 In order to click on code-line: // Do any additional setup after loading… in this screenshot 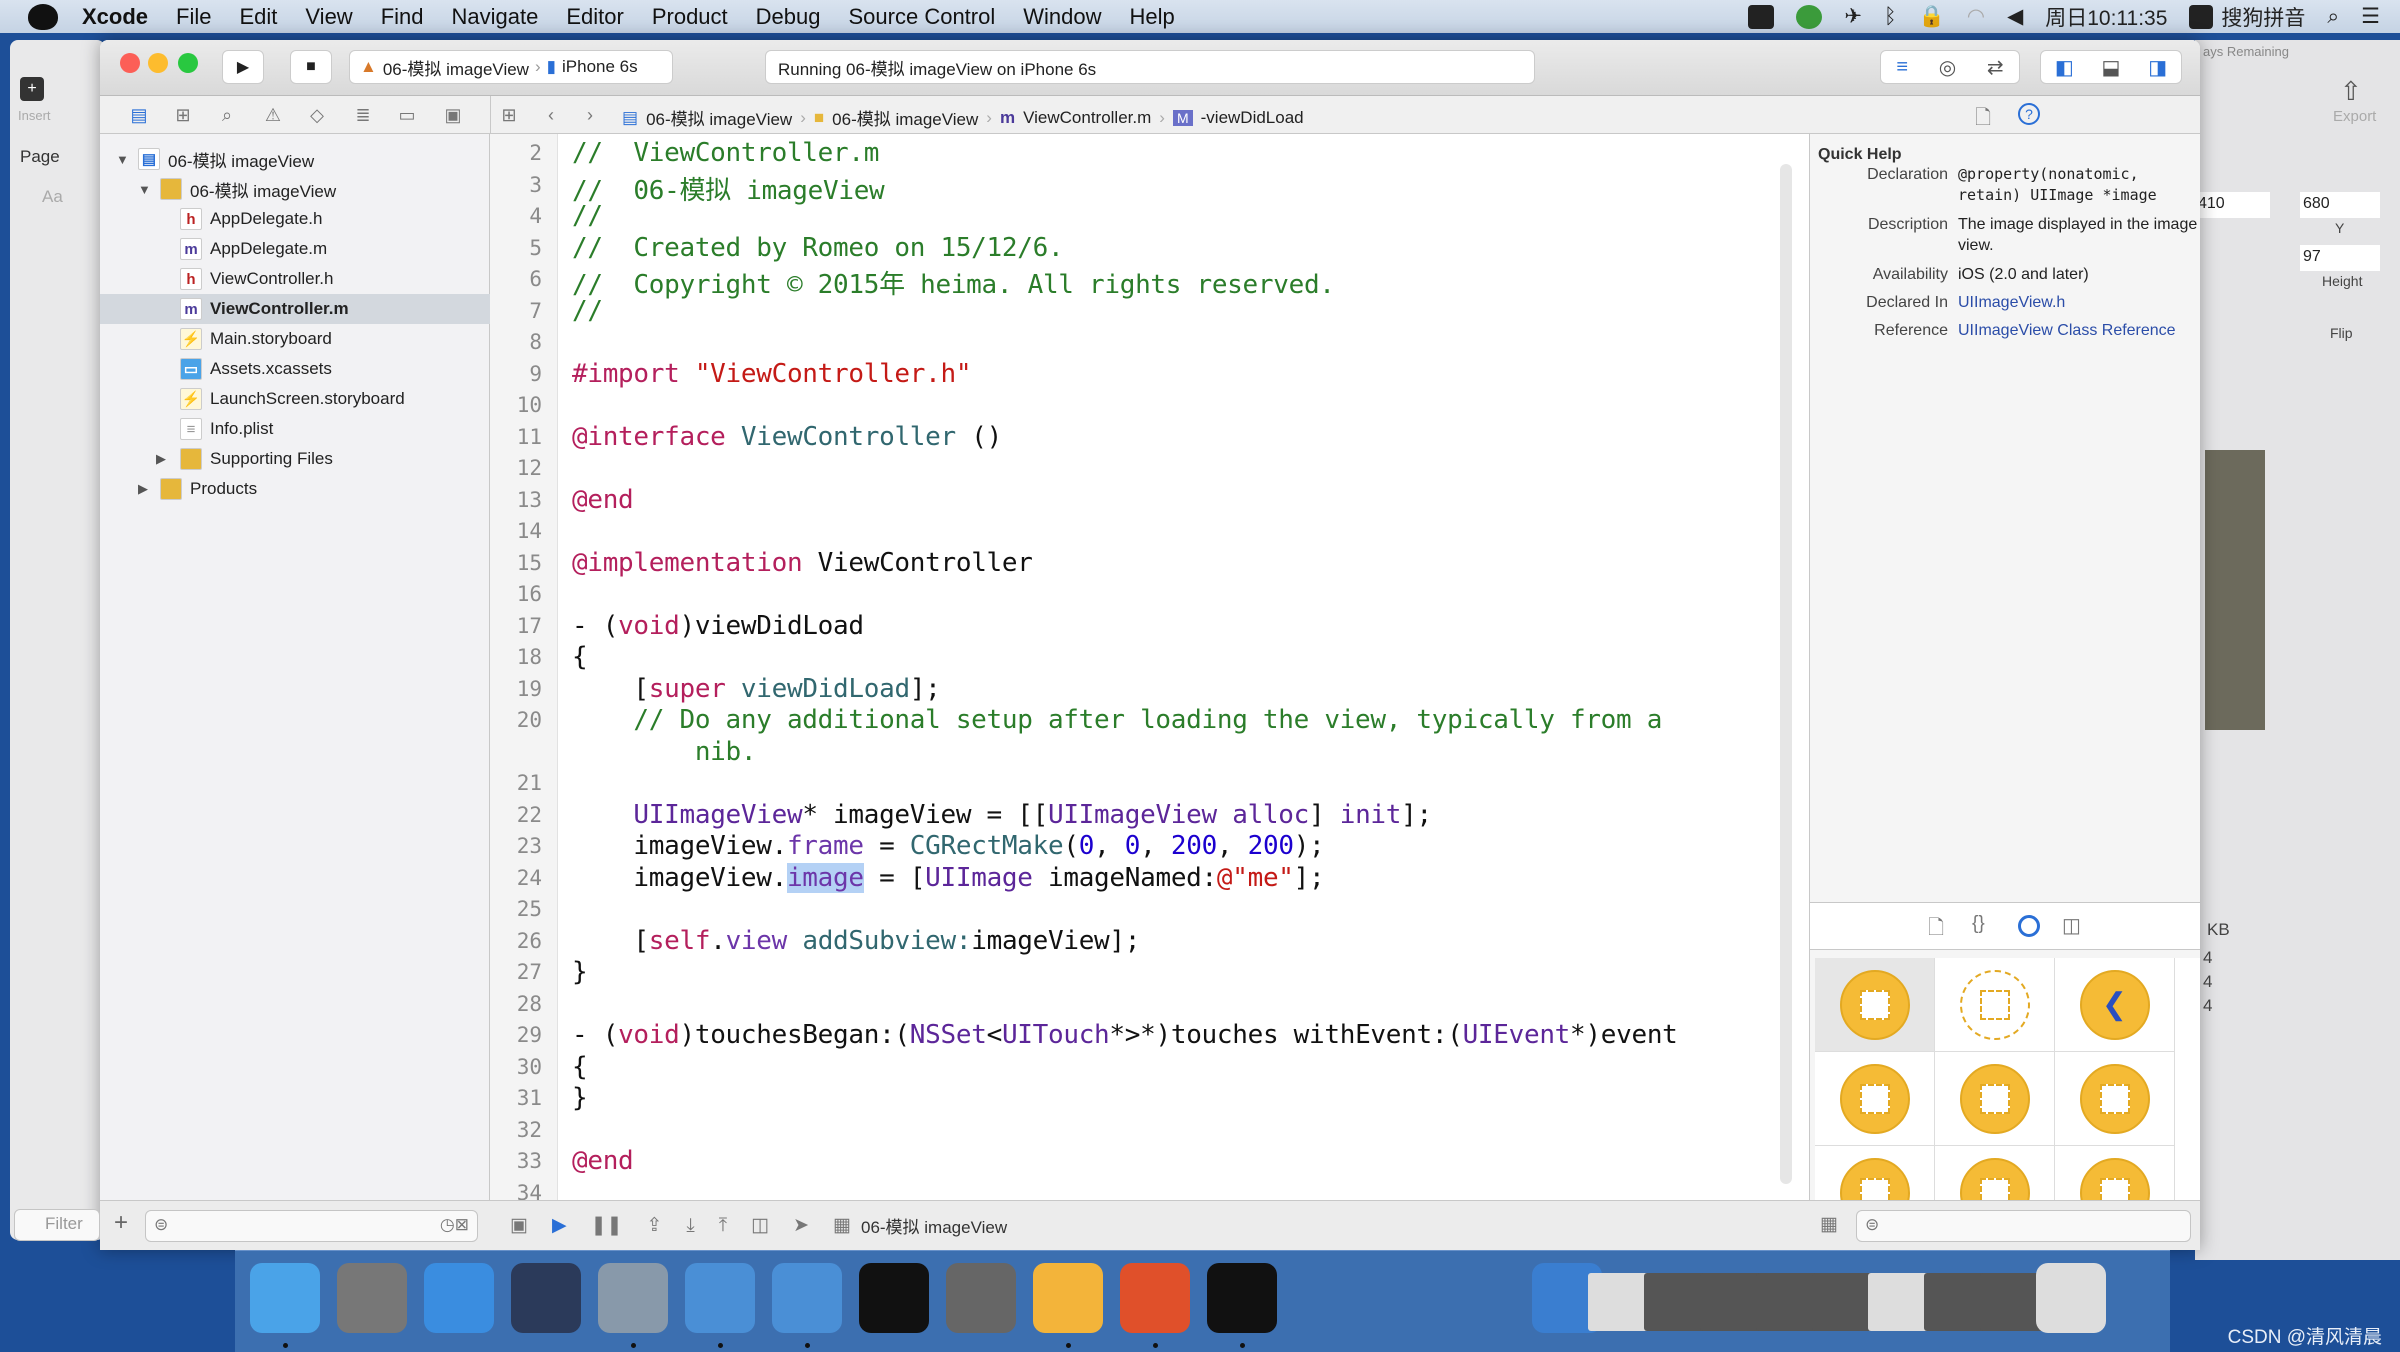, I will do `click(1117, 720)`.